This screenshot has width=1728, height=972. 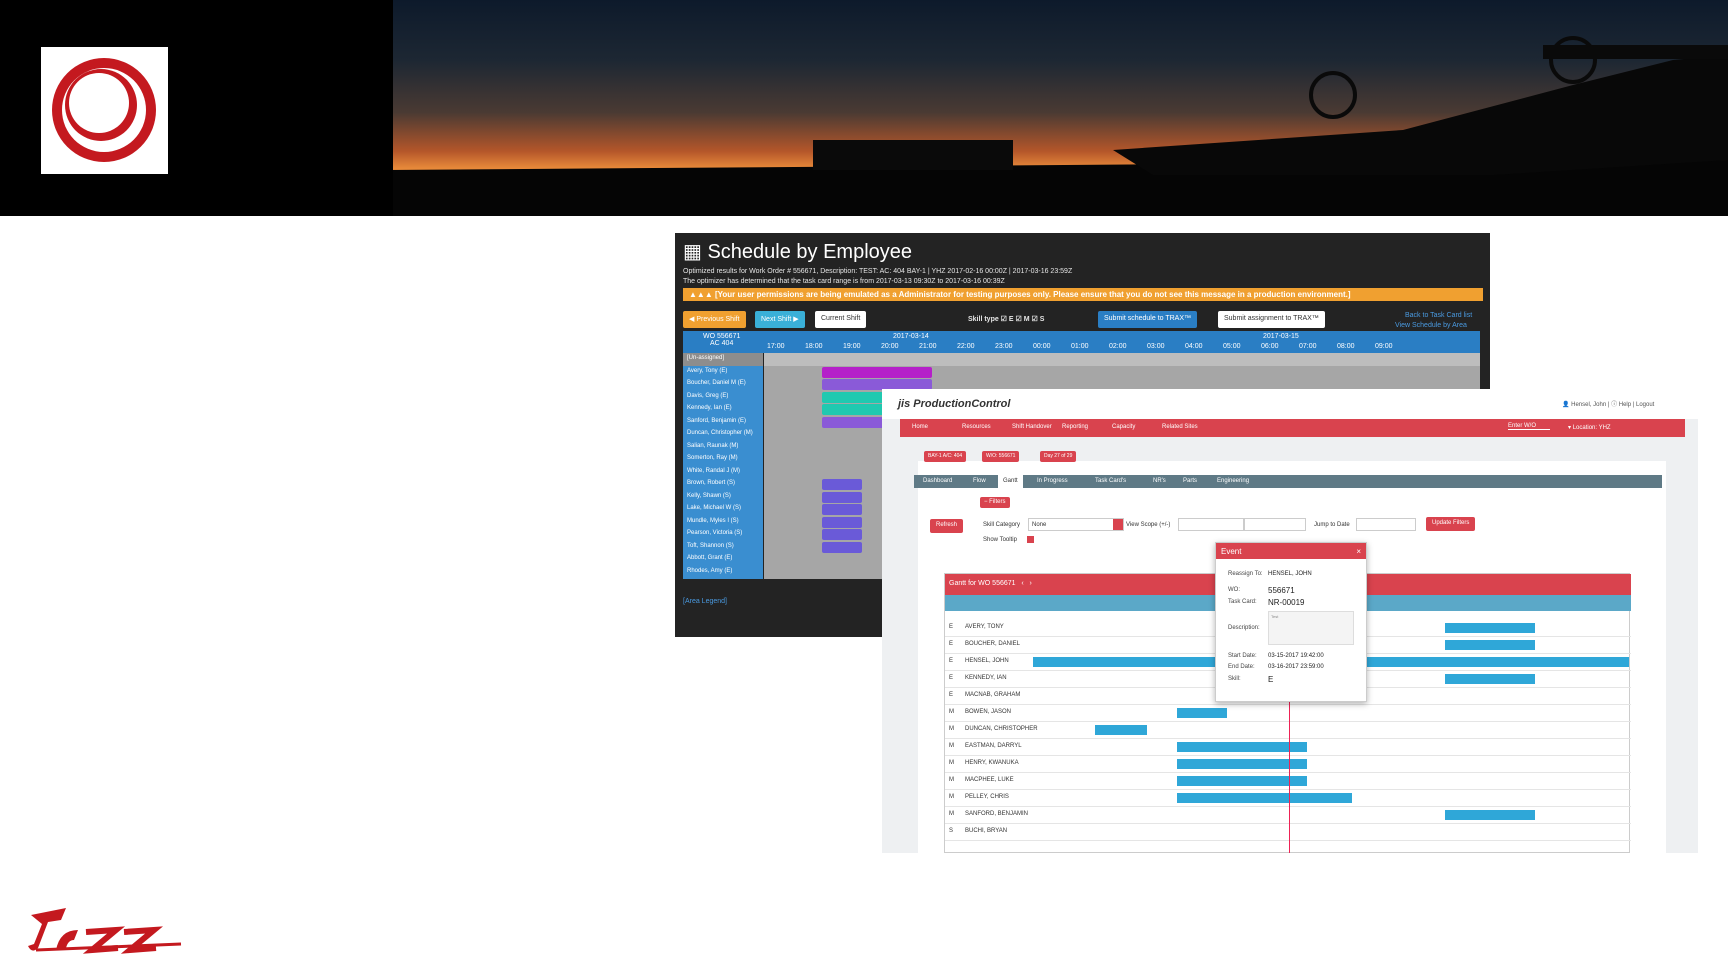 What do you see at coordinates (1386, 524) in the screenshot?
I see `jump-to-date-input` at bounding box center [1386, 524].